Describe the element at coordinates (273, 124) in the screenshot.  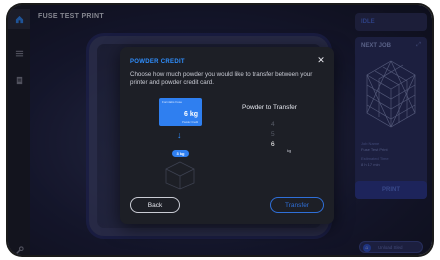
I see `picker-option: 4` at that location.